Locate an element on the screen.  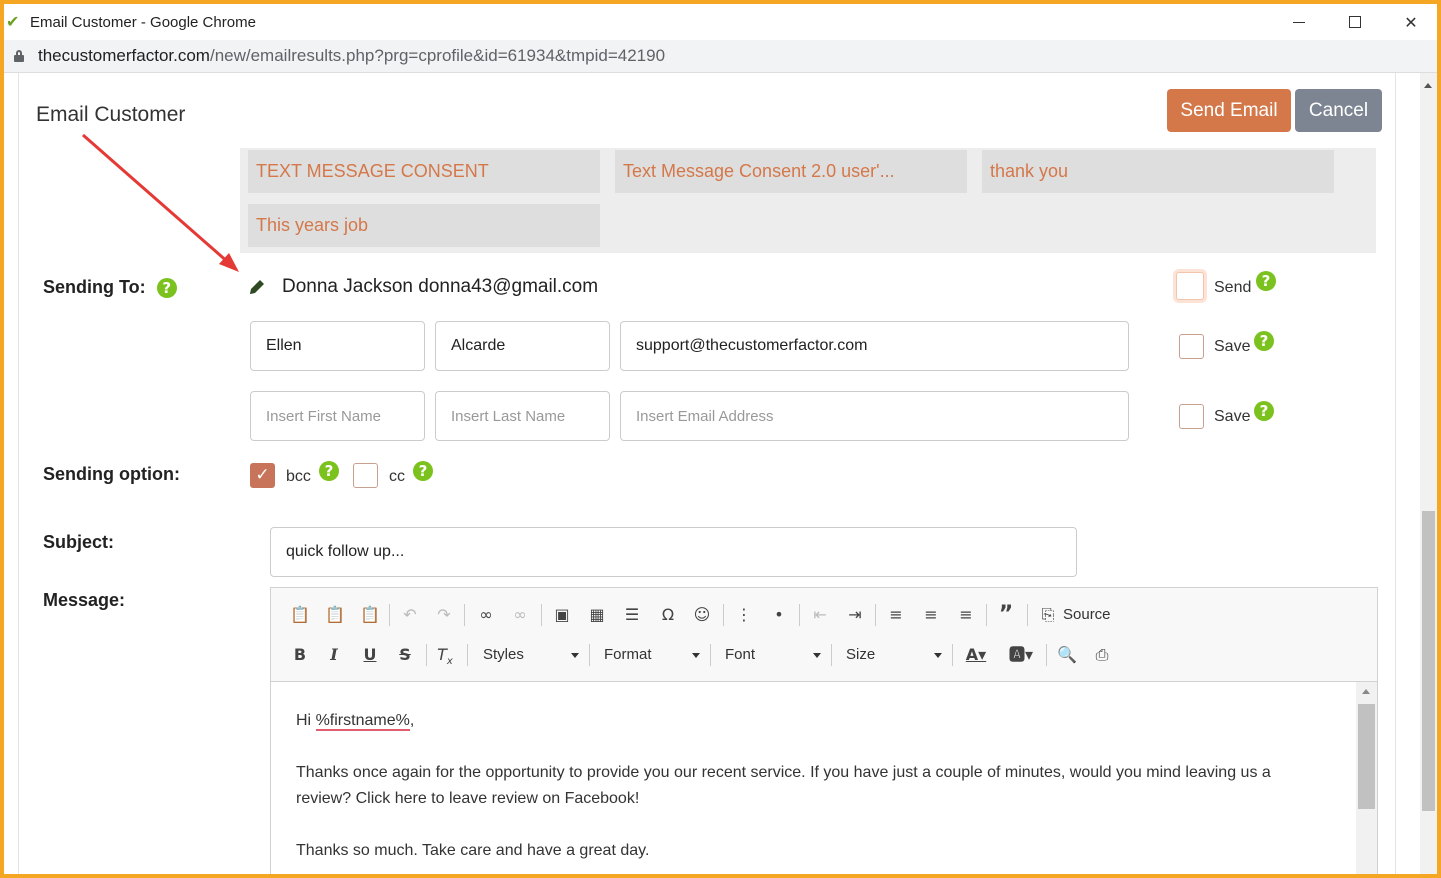
link-icon: ∞ is located at coordinates (486, 615).